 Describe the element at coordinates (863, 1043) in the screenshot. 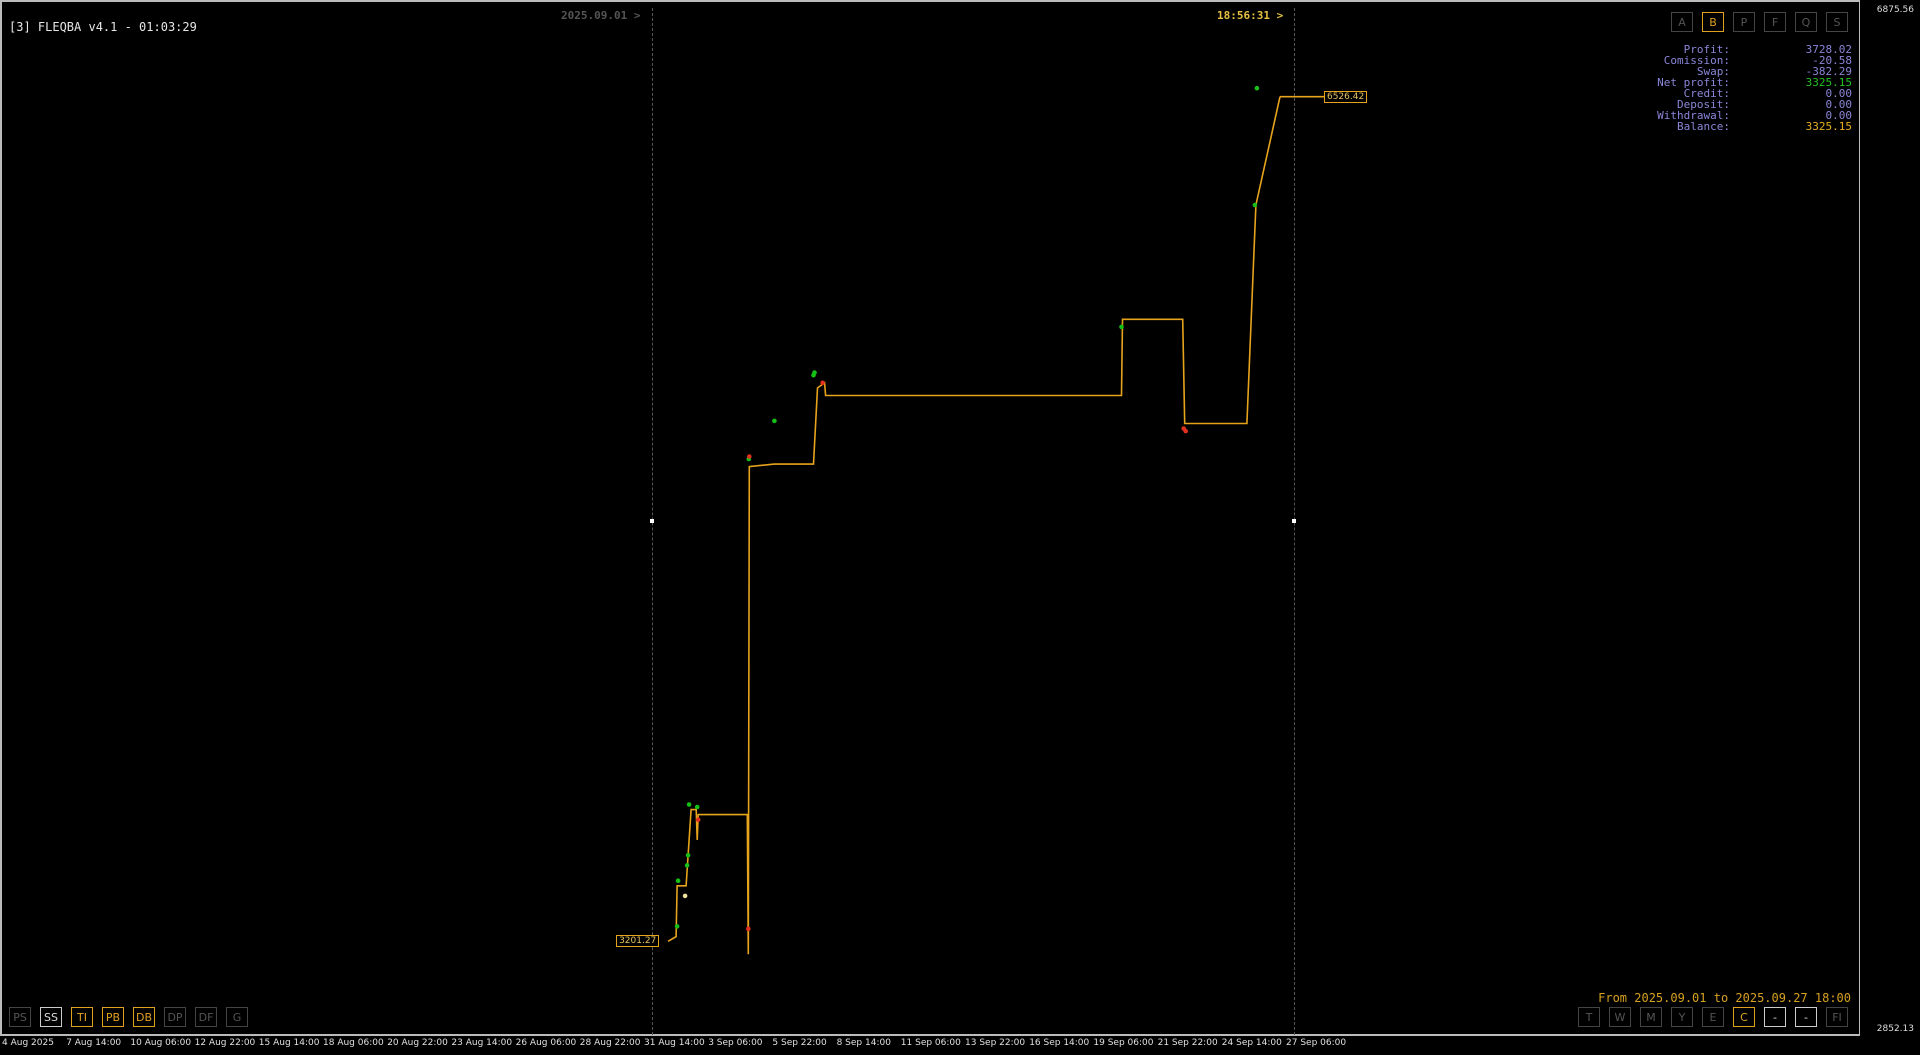

I see `x-tick-label: 8 Sep 14:00` at that location.